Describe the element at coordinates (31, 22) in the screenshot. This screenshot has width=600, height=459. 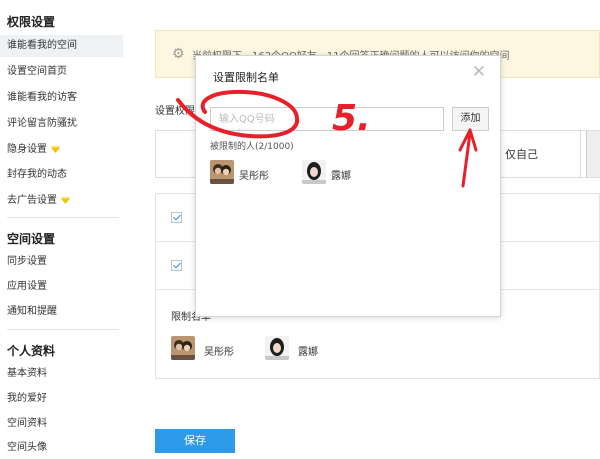
I see `sidebar-section-title: 权限设置` at that location.